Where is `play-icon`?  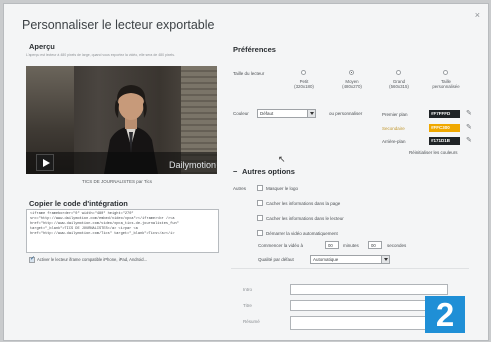 play-icon is located at coordinates (45, 162).